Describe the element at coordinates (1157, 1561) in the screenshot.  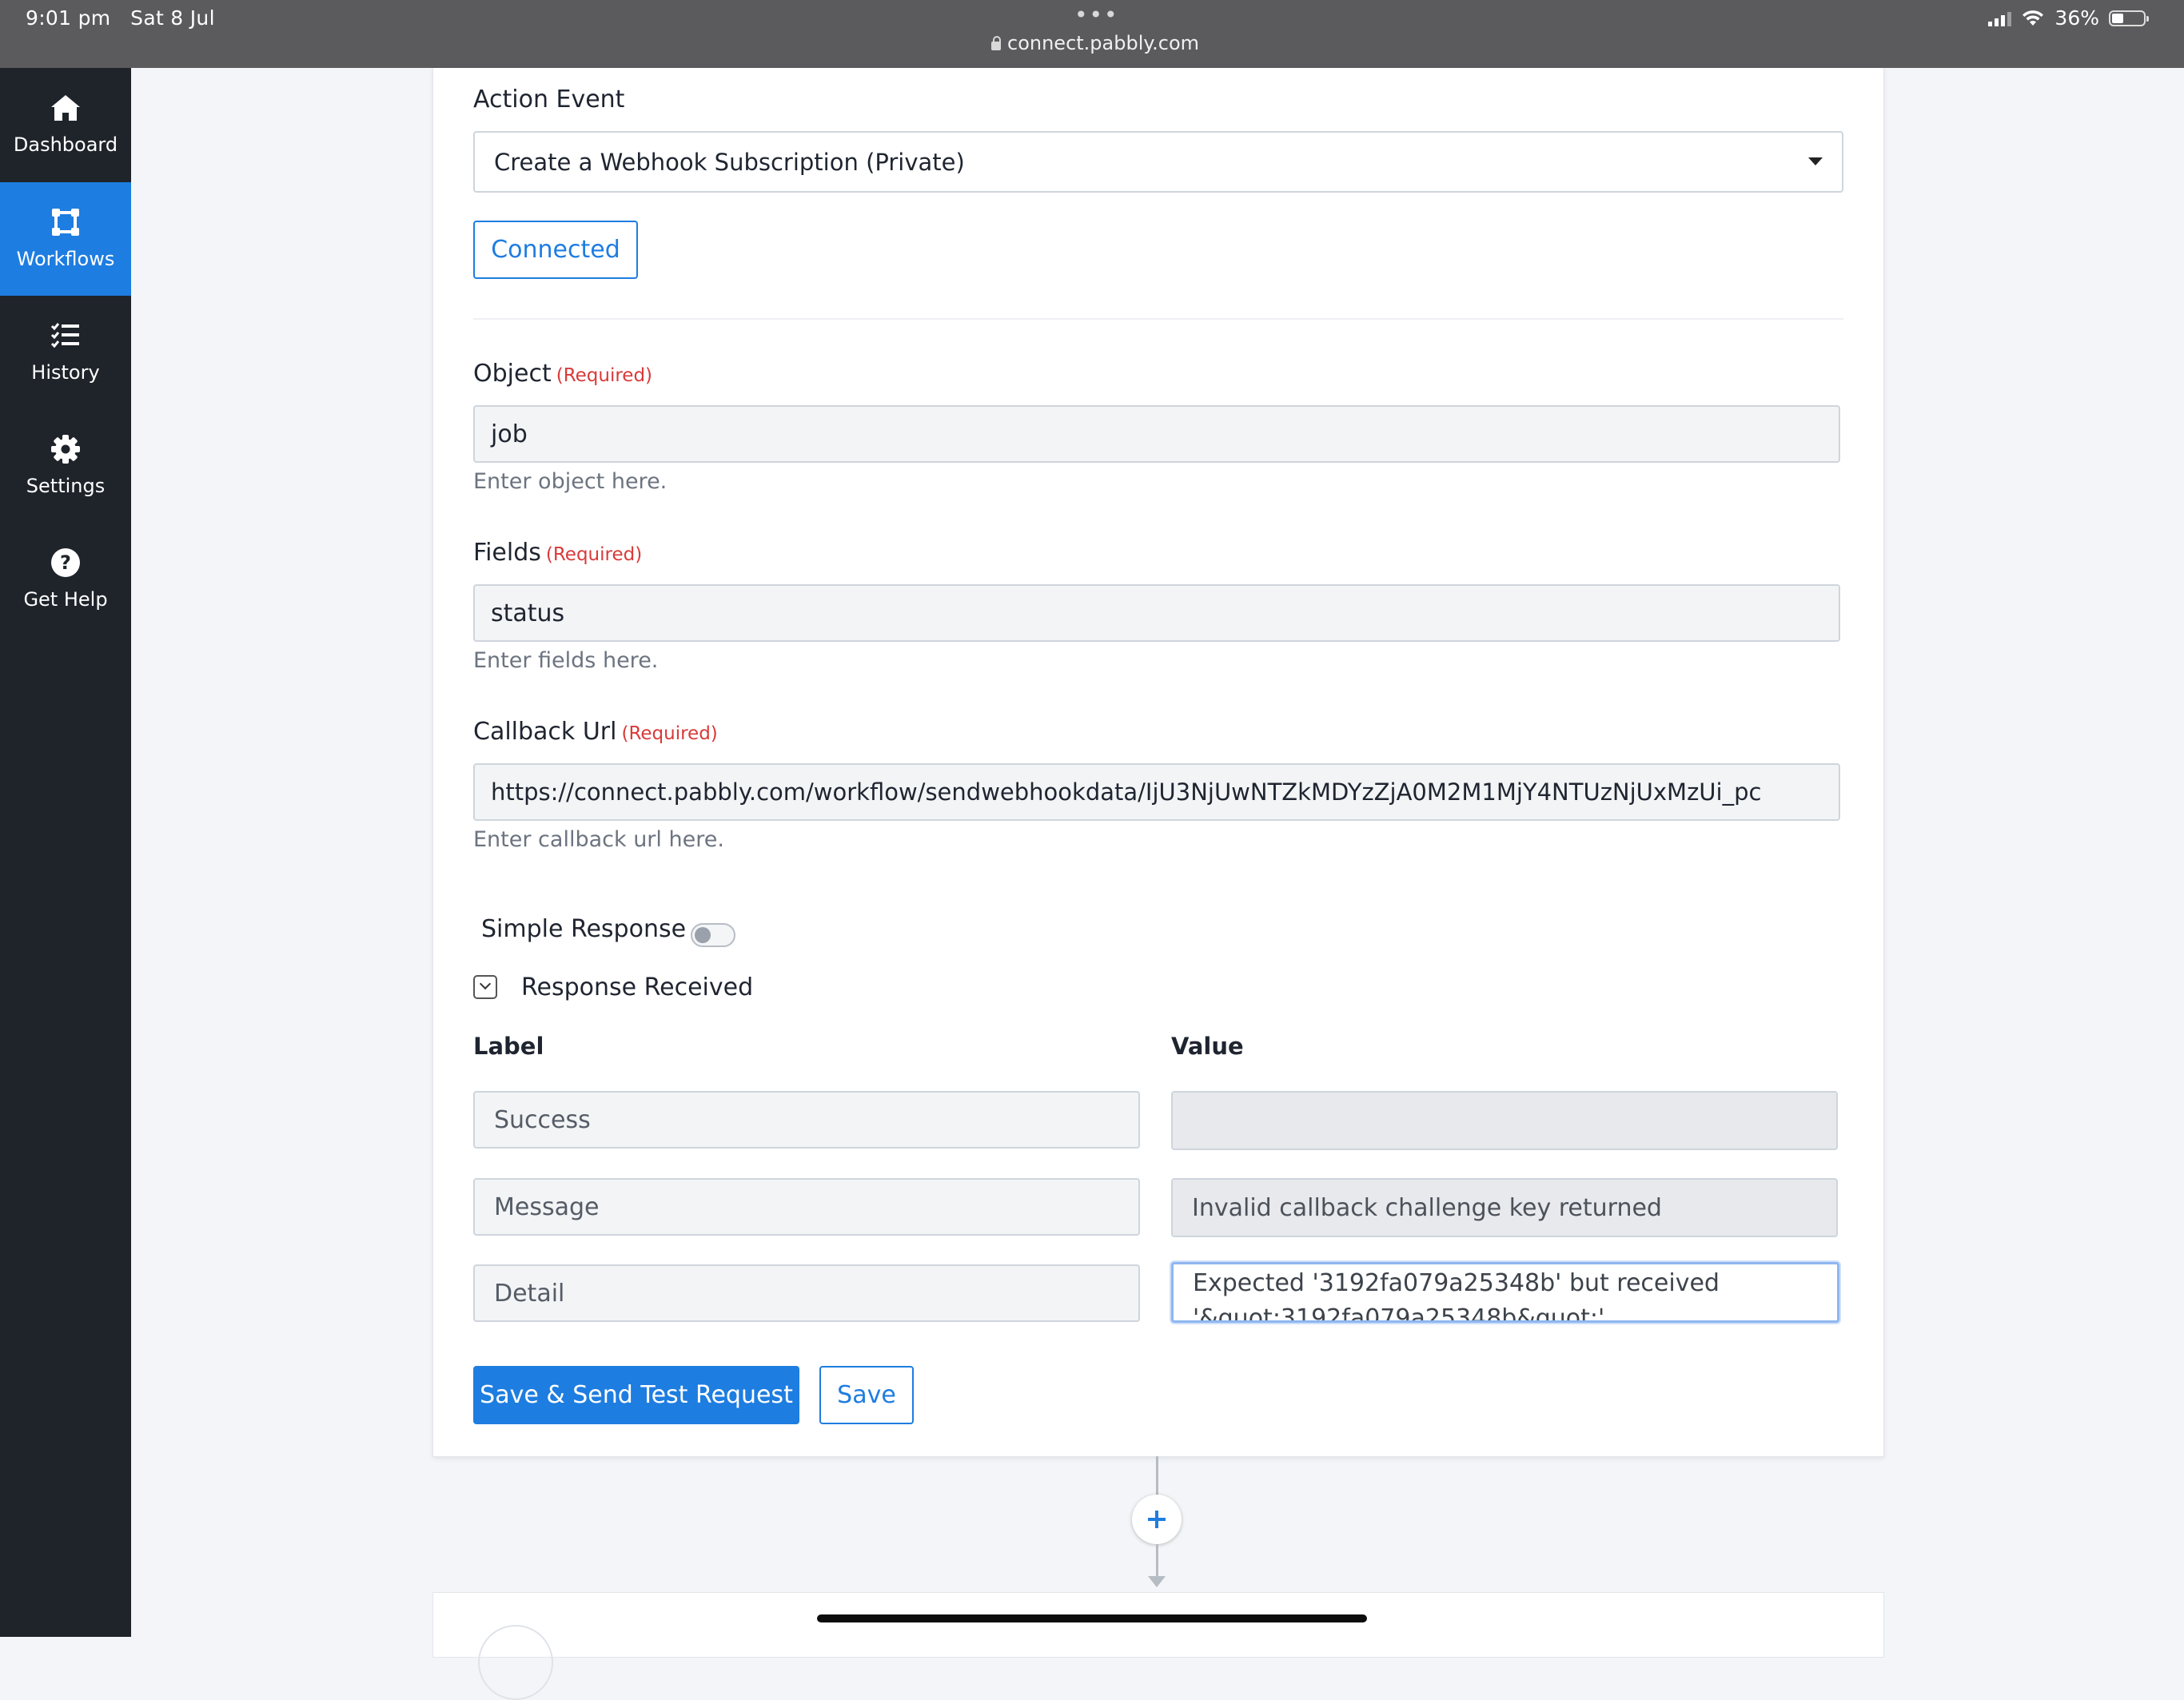
I see `connector-line` at that location.